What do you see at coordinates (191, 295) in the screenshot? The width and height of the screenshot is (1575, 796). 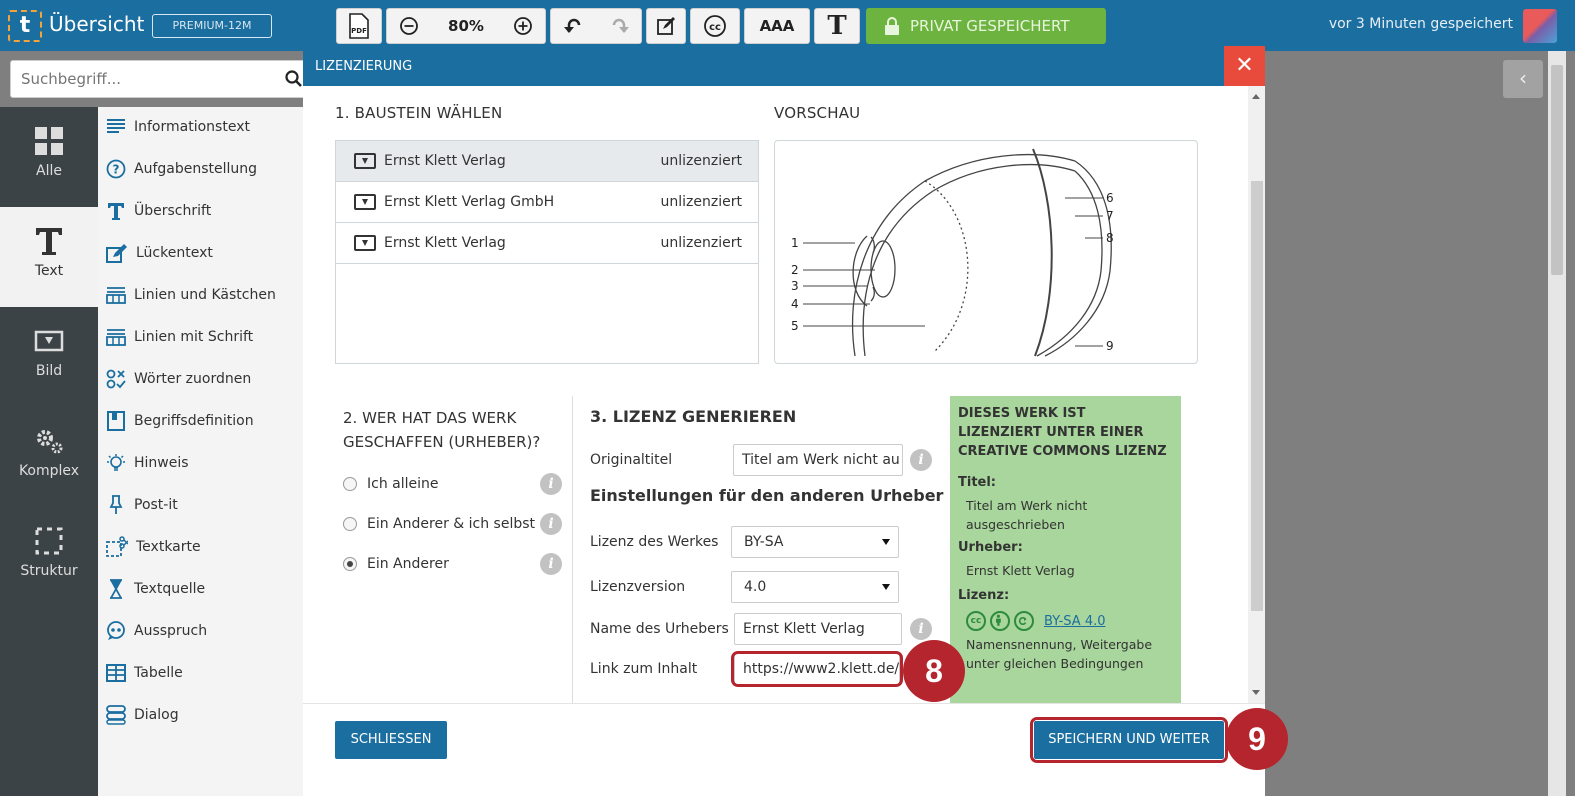 I see `list-item: Linien und Kästchen` at bounding box center [191, 295].